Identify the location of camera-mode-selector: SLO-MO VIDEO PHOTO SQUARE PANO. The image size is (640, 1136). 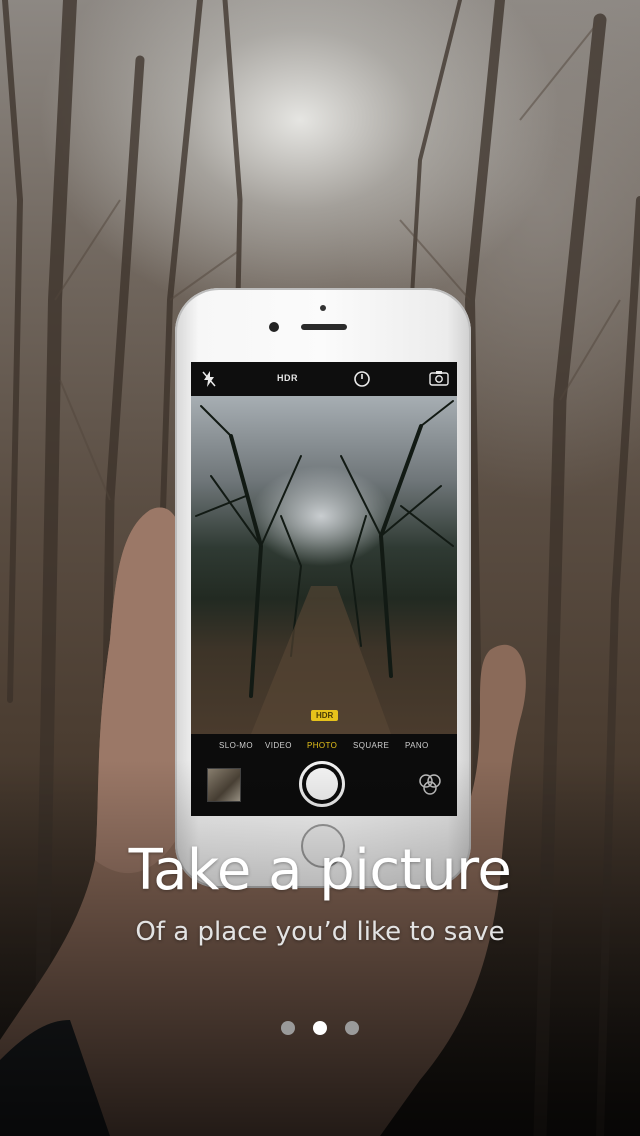
(324, 746).